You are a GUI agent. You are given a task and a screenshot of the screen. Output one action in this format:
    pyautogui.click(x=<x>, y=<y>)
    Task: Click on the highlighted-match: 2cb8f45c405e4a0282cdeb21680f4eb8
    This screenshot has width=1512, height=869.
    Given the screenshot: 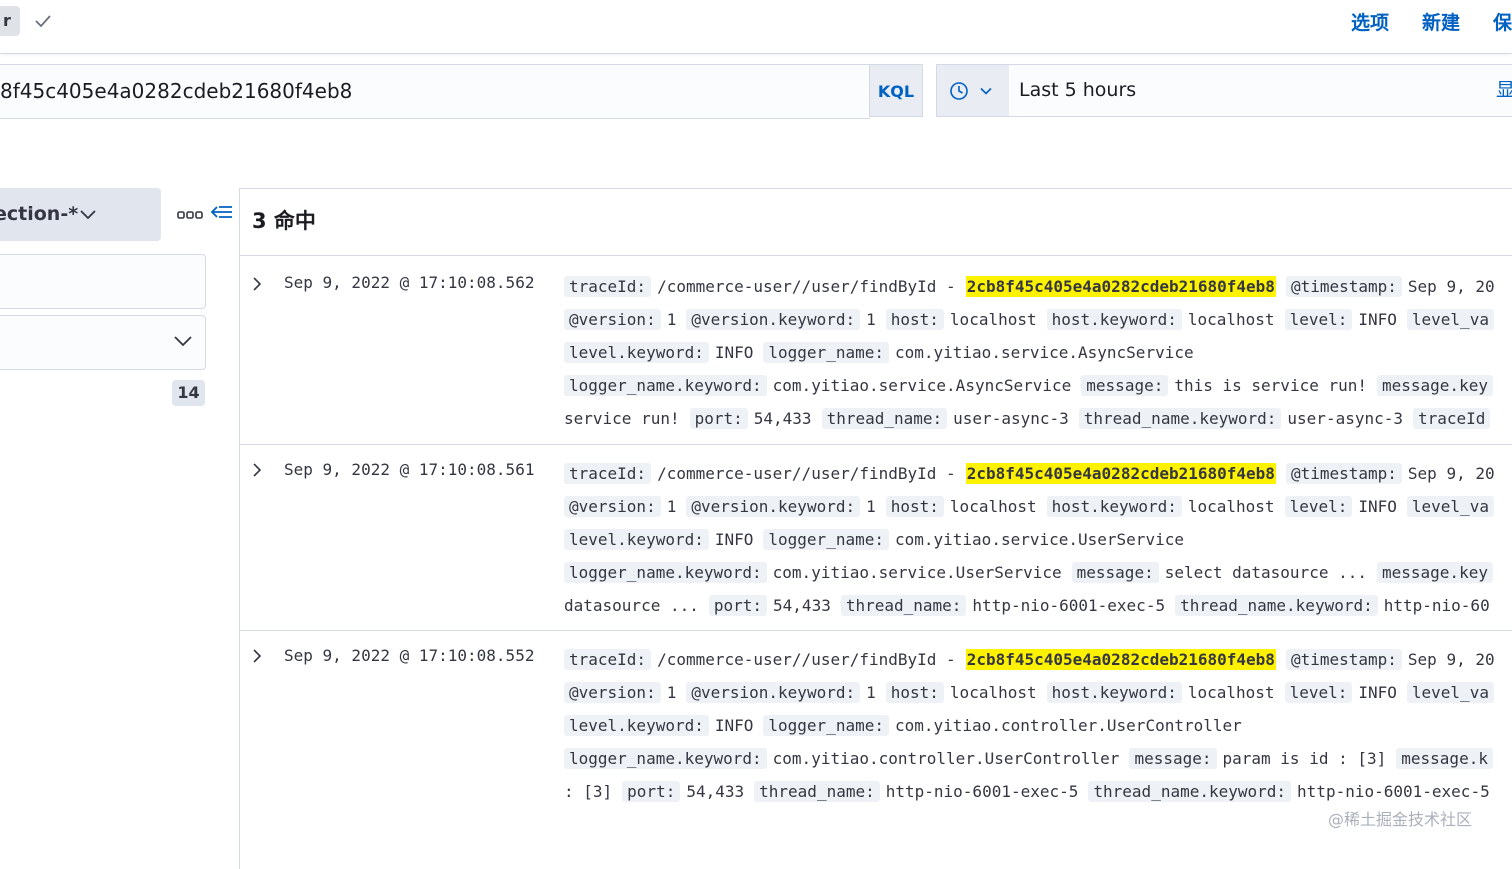 What is the action you would take?
    pyautogui.click(x=1120, y=659)
    